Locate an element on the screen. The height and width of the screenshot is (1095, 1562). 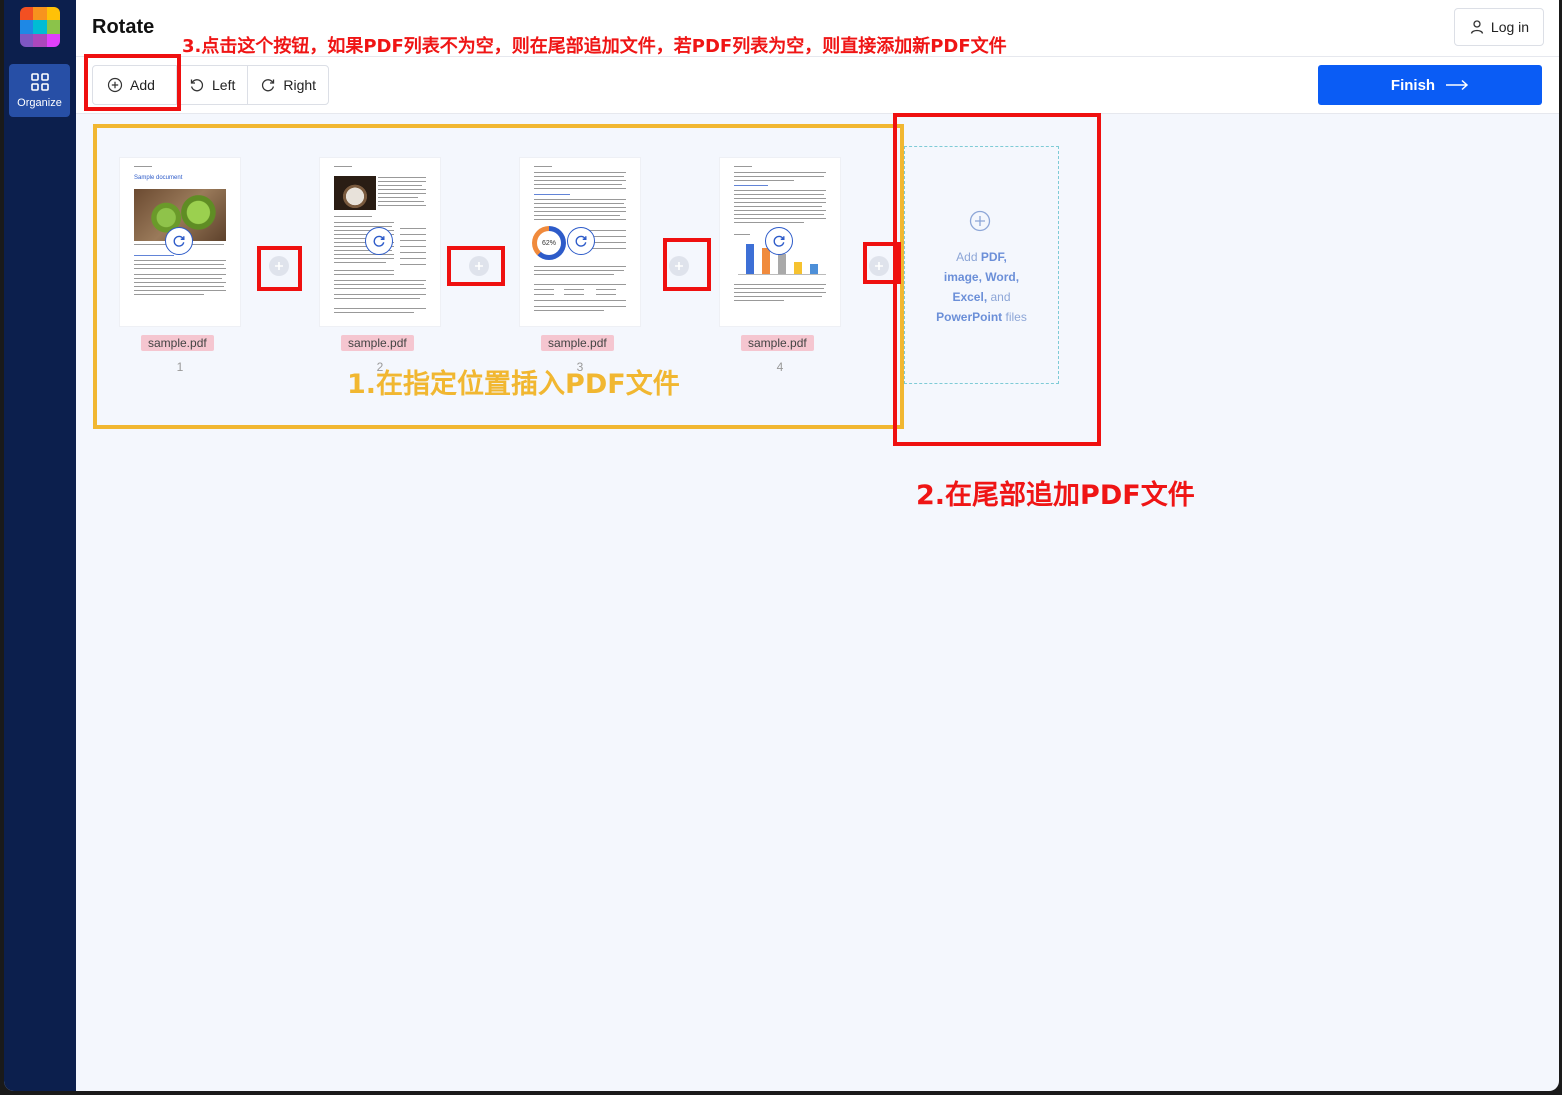
finish-label: Finish is located at coordinates (1413, 85).